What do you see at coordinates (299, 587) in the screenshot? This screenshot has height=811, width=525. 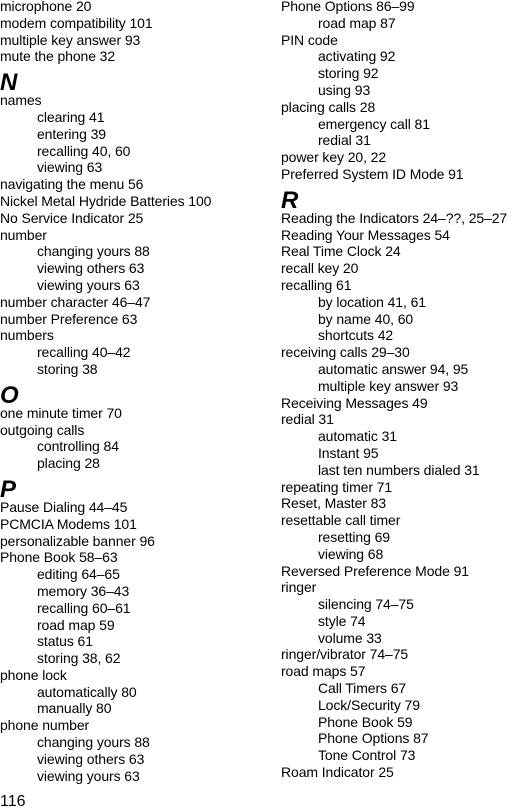 I see `index-entry: ringer` at bounding box center [299, 587].